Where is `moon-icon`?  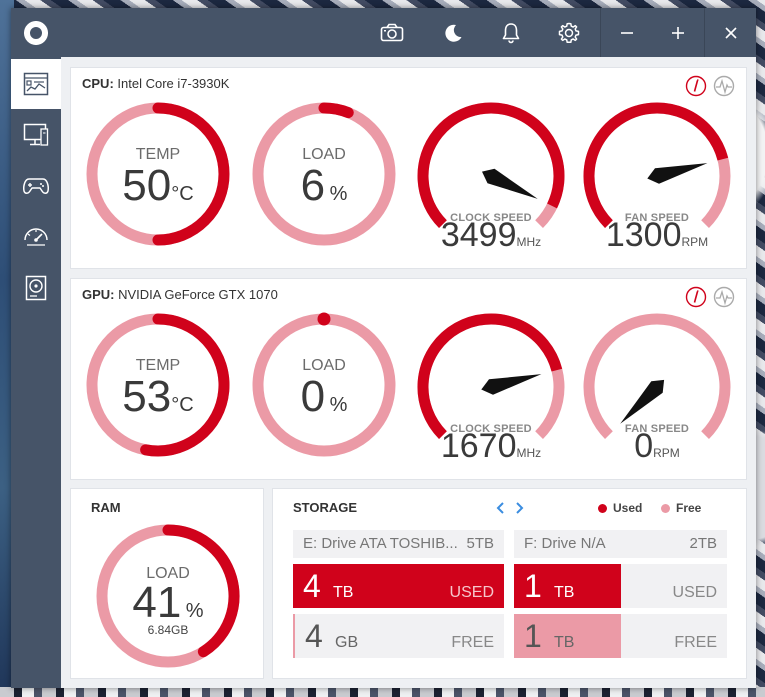 moon-icon is located at coordinates (453, 32).